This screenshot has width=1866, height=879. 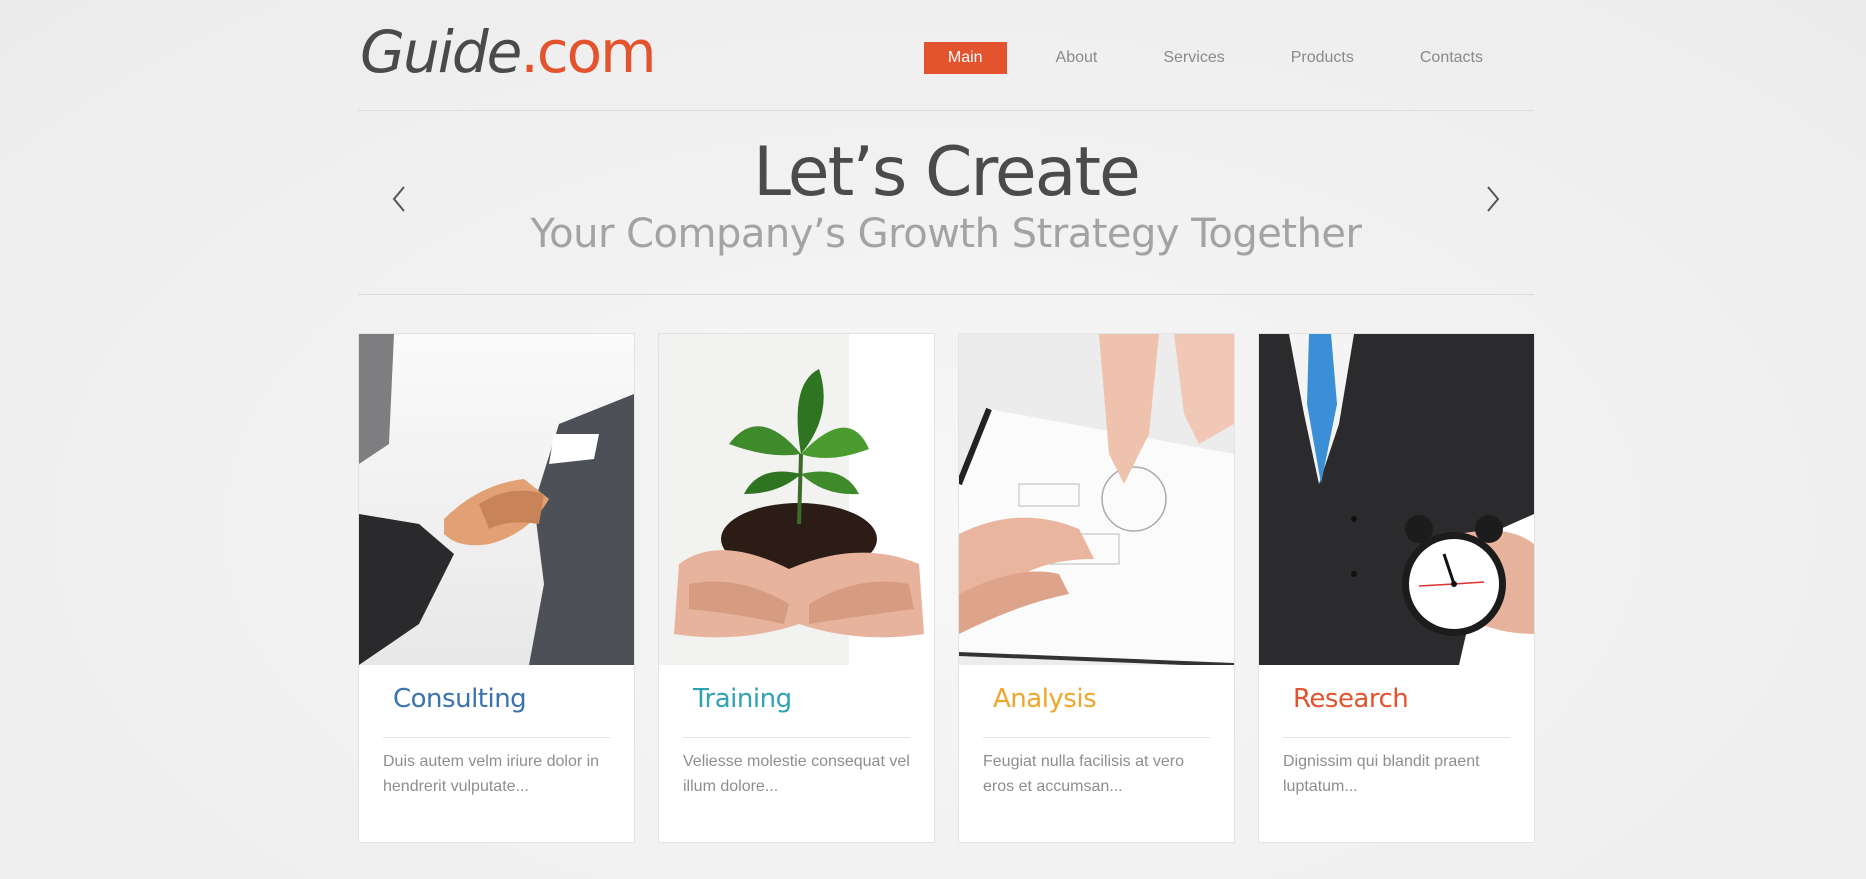 I want to click on logo-part2: .com, so click(x=588, y=52).